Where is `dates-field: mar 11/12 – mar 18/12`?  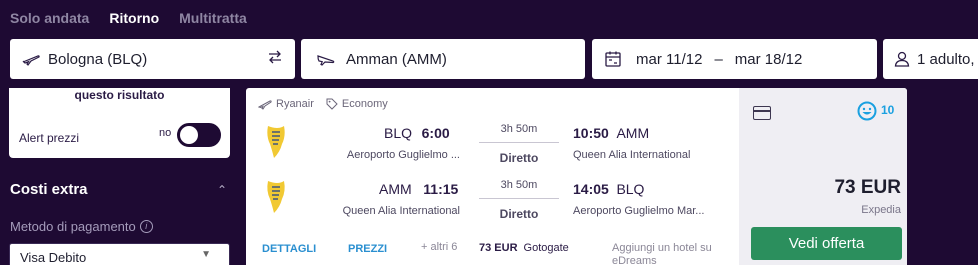 dates-field: mar 11/12 – mar 18/12 is located at coordinates (734, 59).